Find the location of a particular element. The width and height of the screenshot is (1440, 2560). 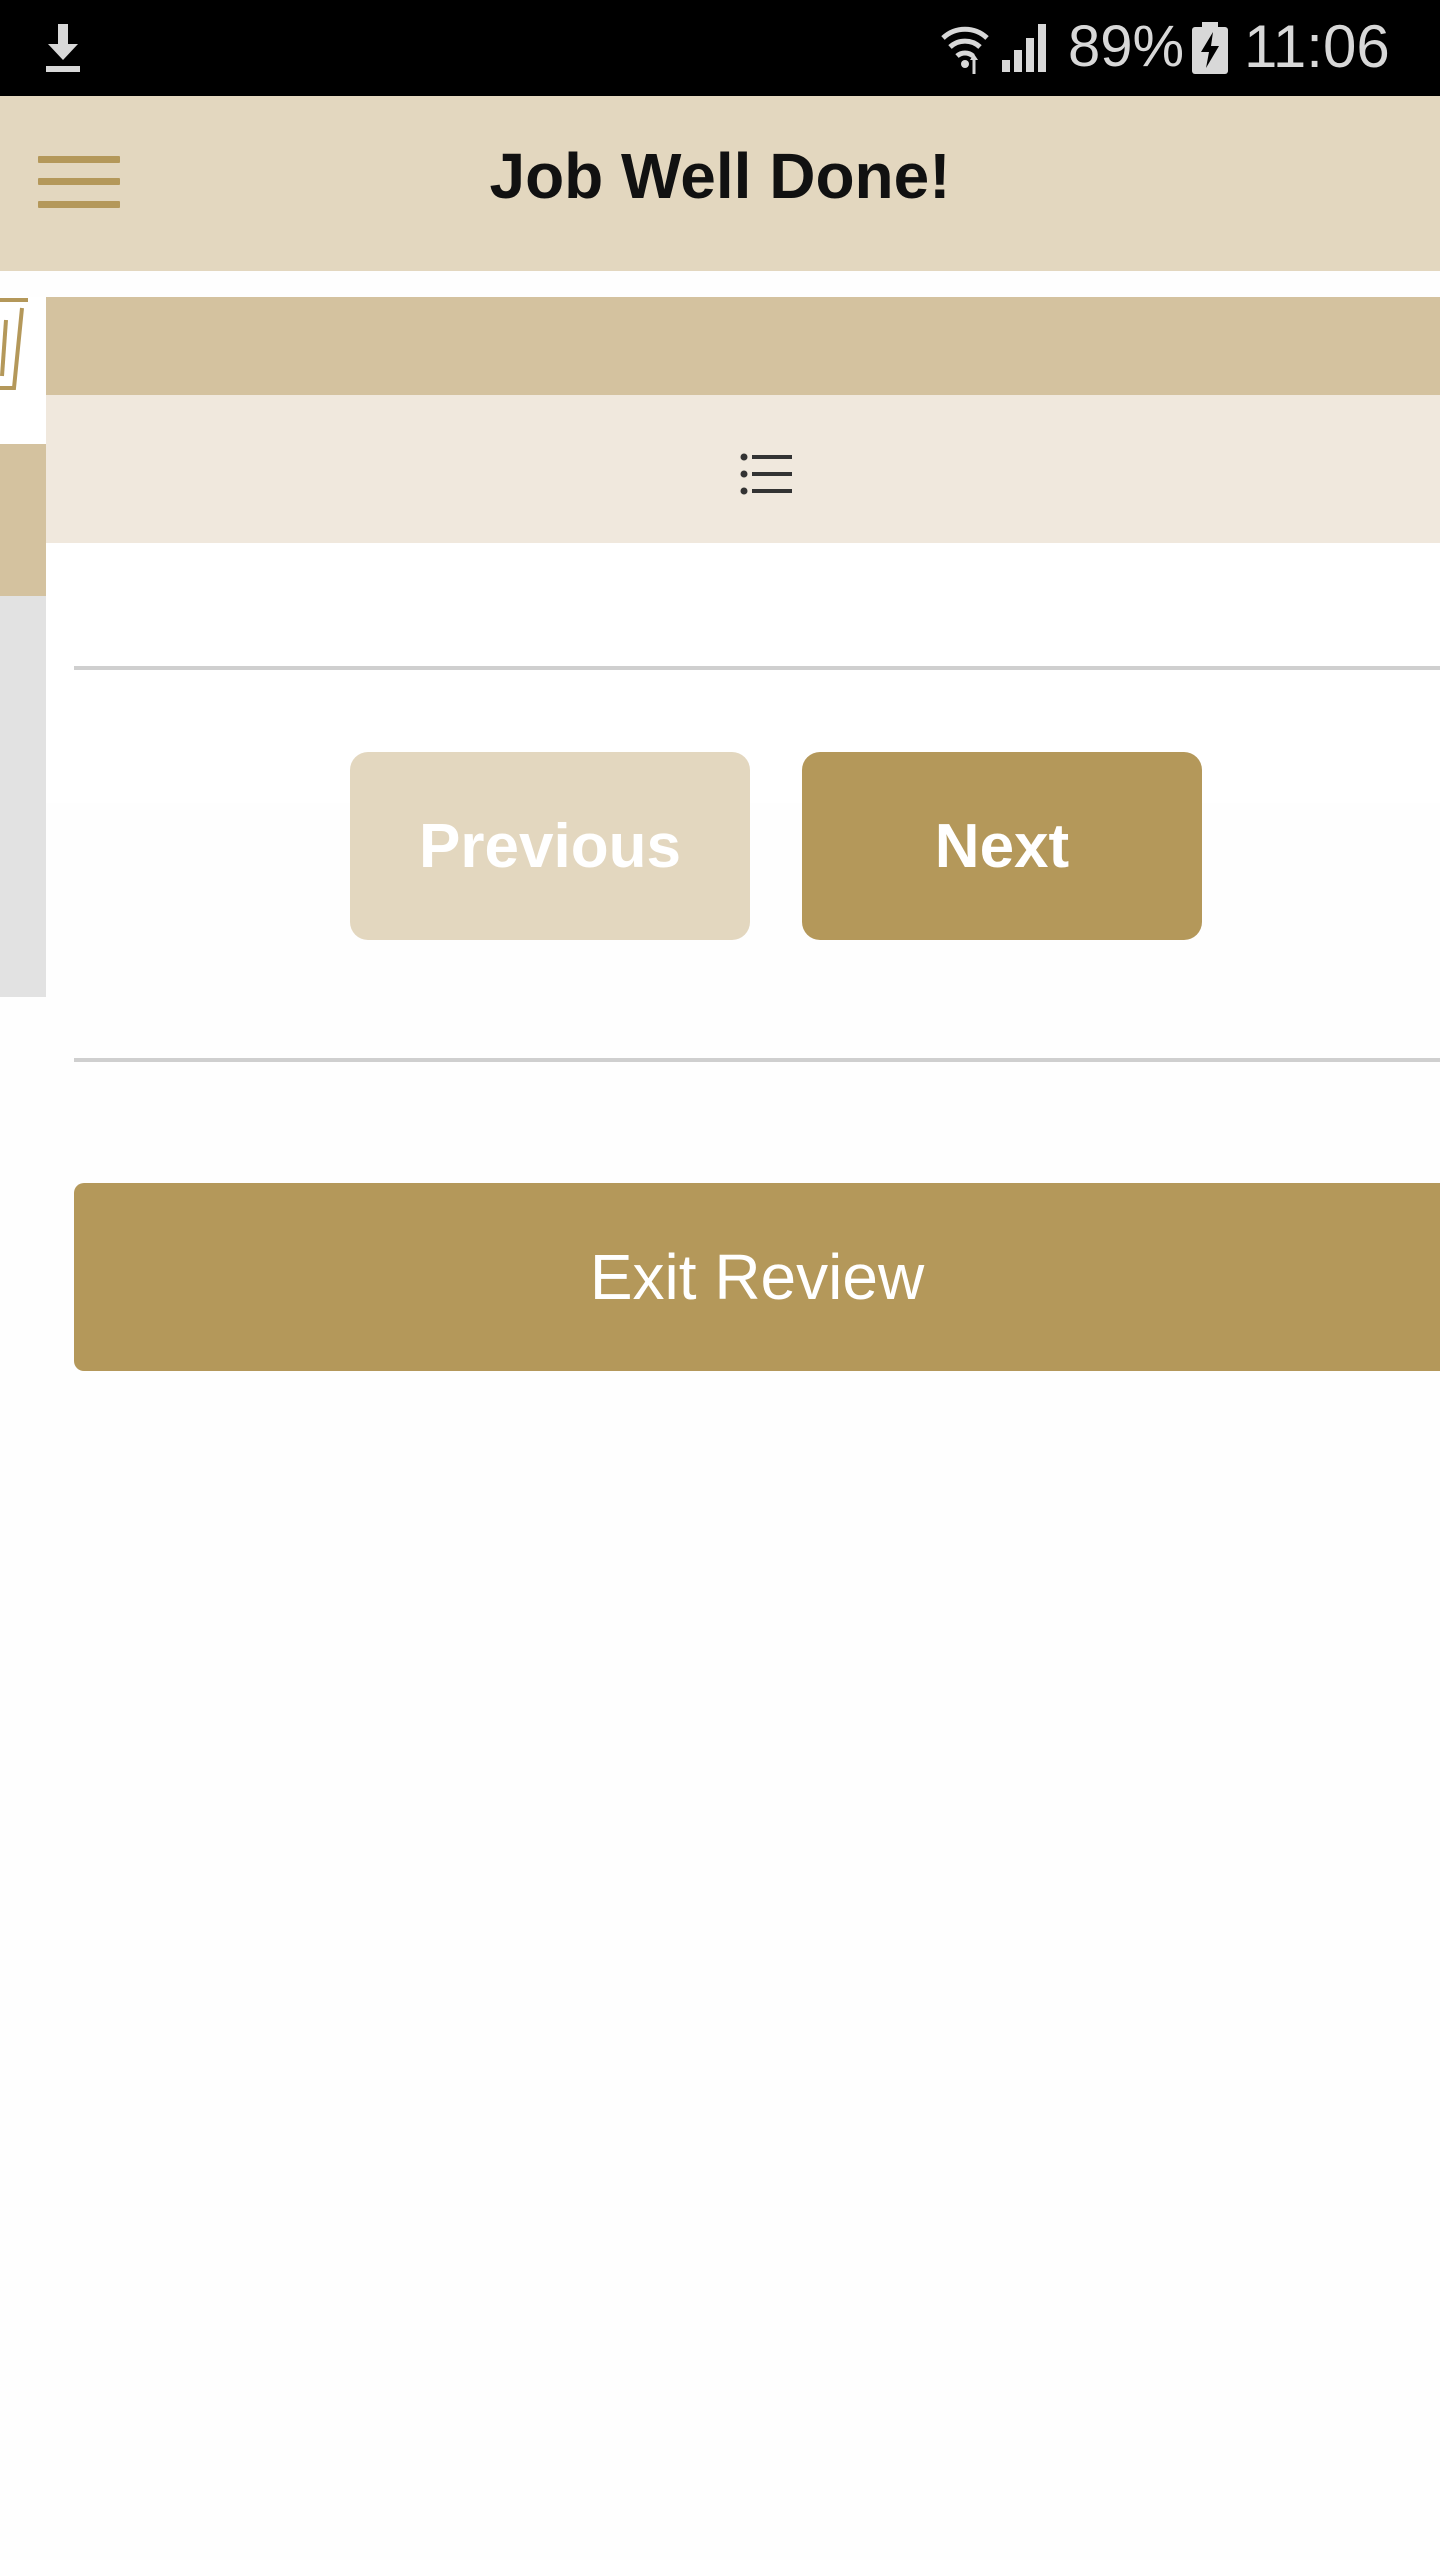

page-title: Job Well Done! is located at coordinates (720, 176).